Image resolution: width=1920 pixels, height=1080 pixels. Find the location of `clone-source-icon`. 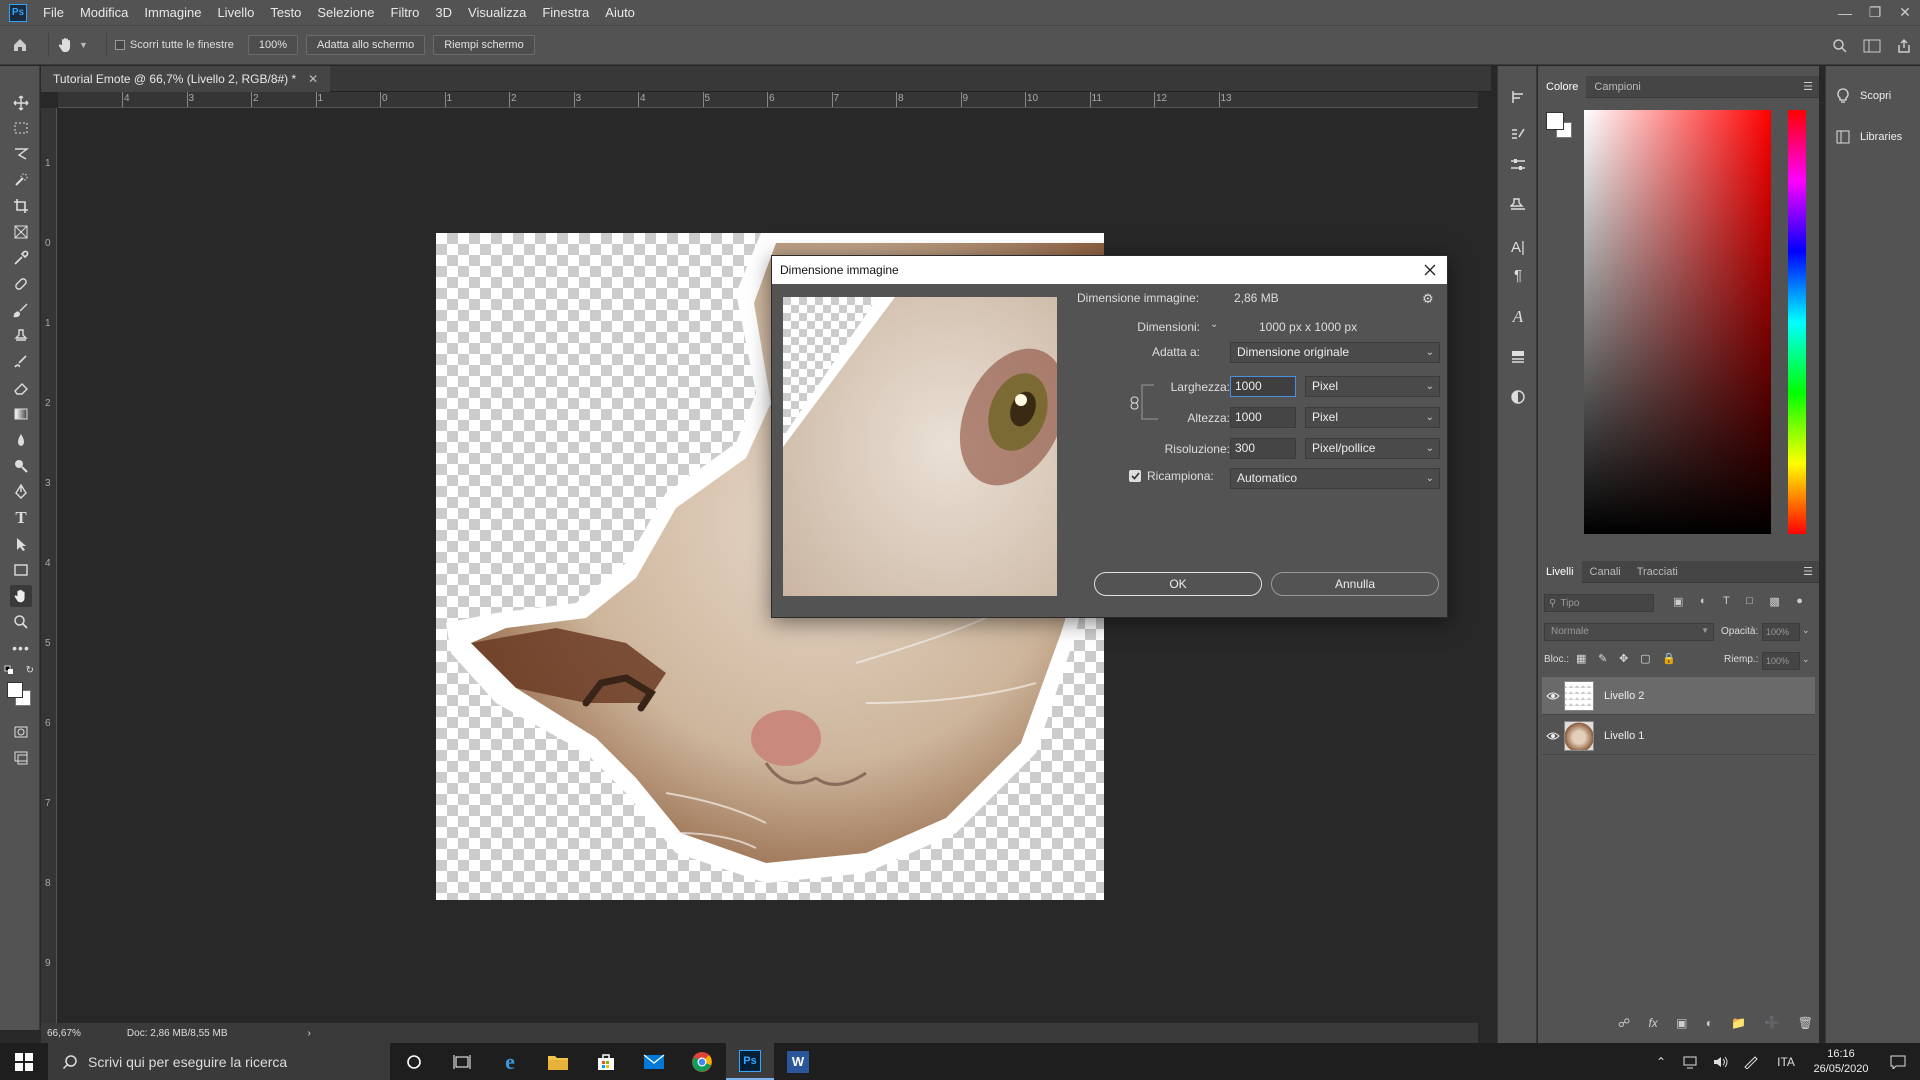

clone-source-icon is located at coordinates (1518, 205).